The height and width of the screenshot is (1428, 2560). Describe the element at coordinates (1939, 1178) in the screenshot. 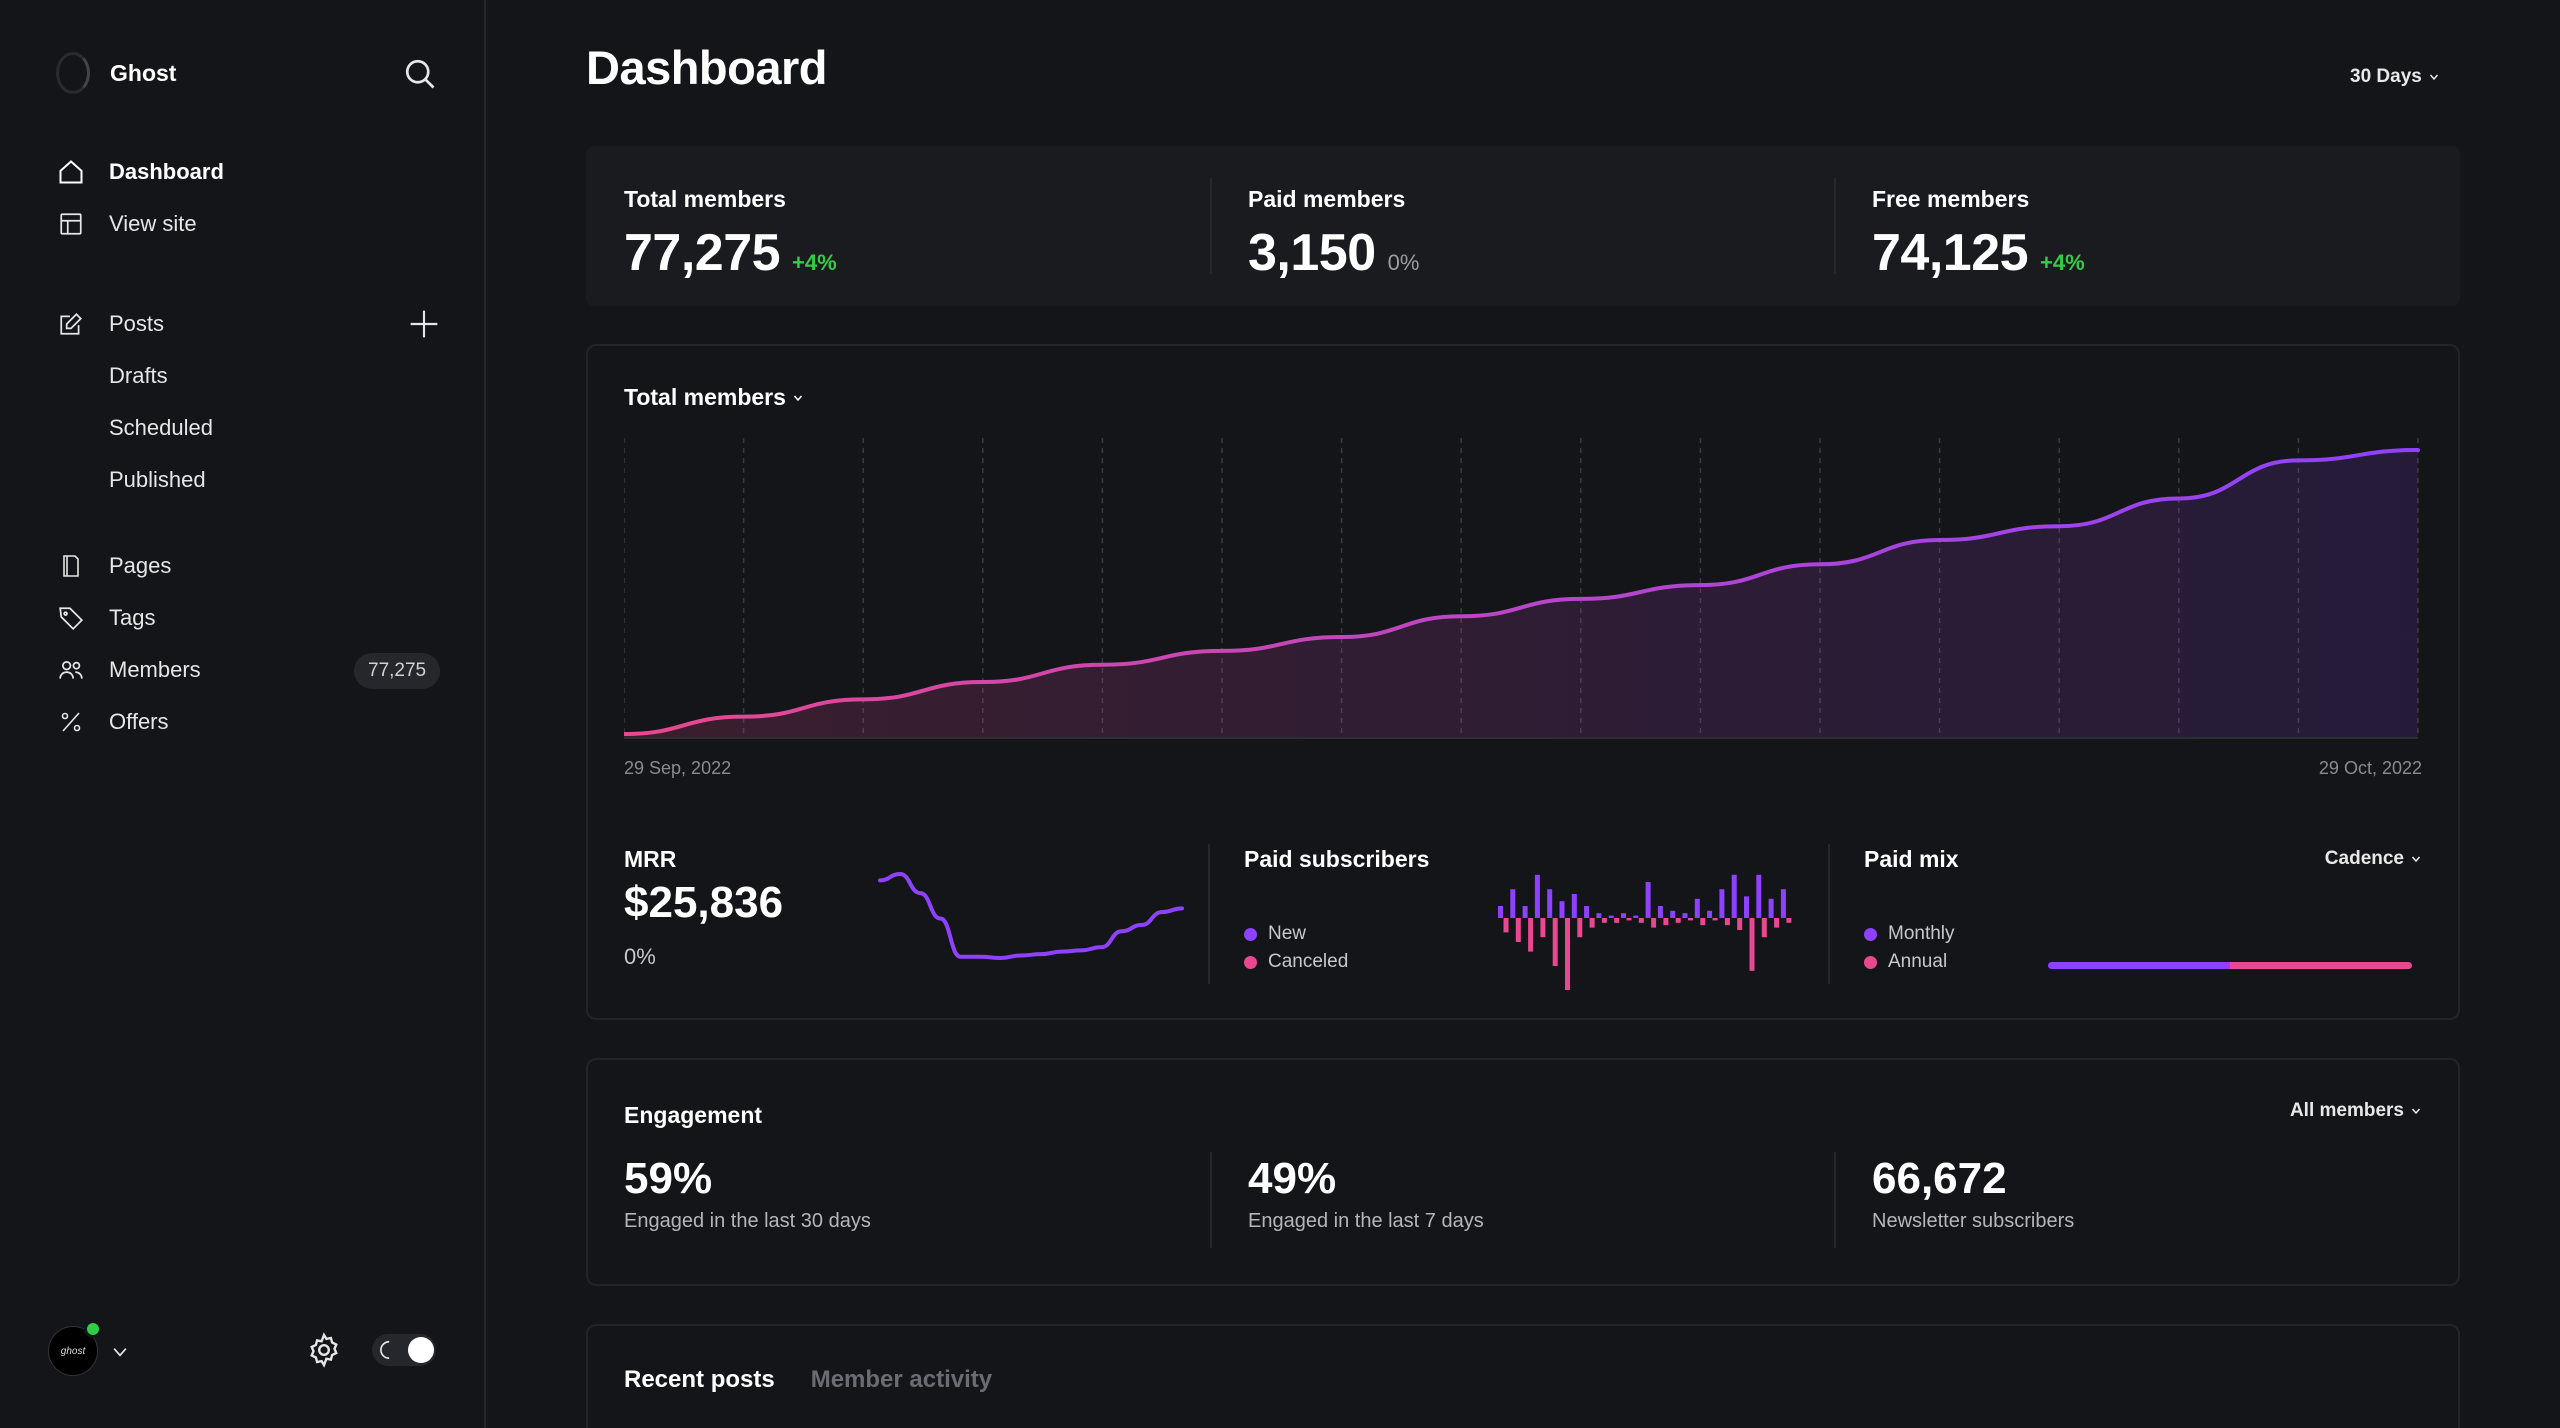

I see `stat-value: 66,672` at that location.